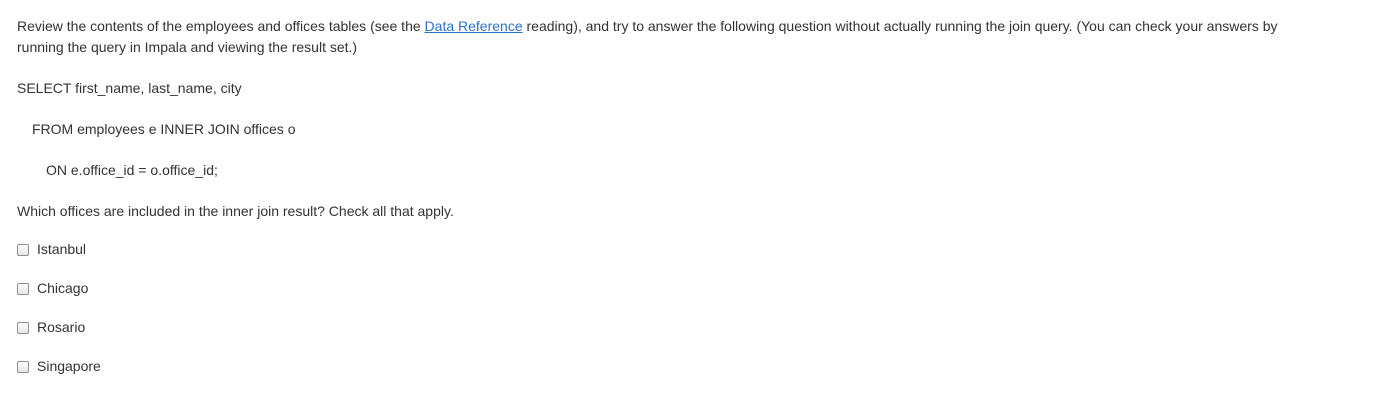 The image size is (1396, 414). What do you see at coordinates (689, 327) in the screenshot?
I see `option-rosario: Rosario` at bounding box center [689, 327].